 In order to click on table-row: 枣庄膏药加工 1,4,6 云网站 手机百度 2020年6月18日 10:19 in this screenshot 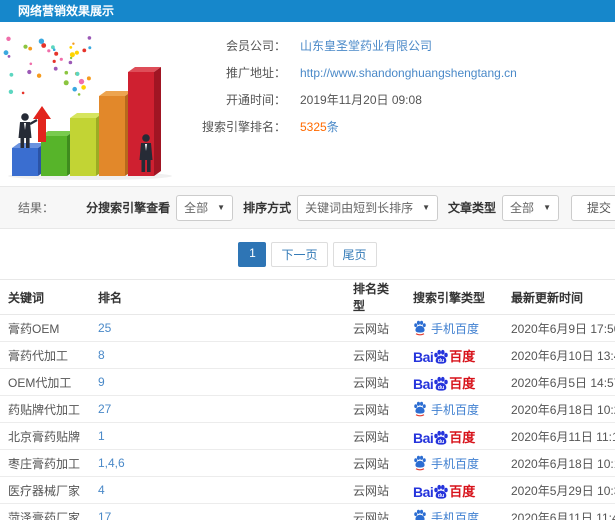, I will do `click(307, 463)`.